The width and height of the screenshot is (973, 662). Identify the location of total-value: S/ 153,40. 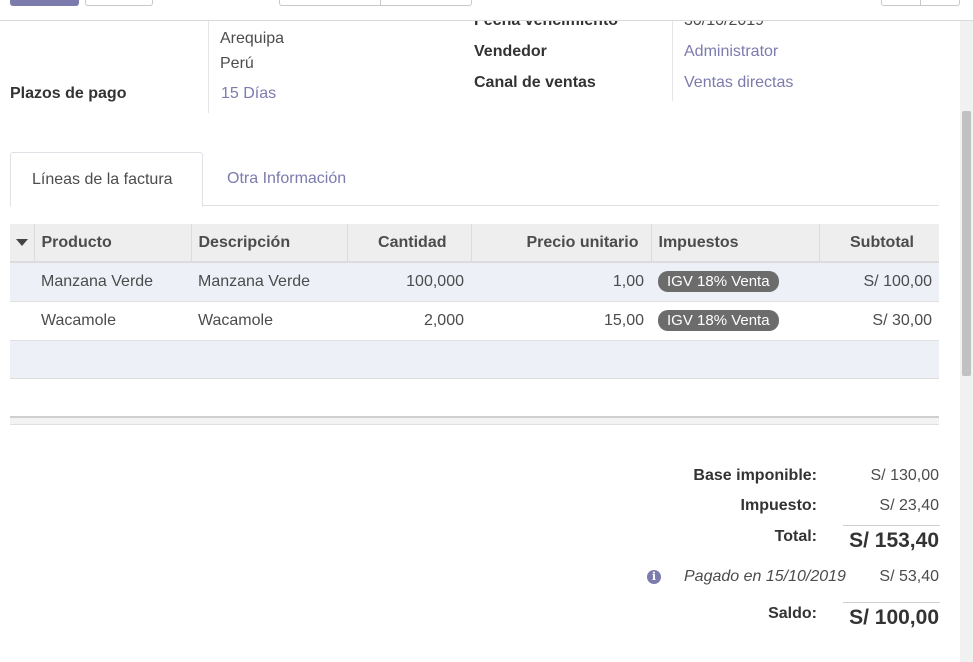
(894, 540).